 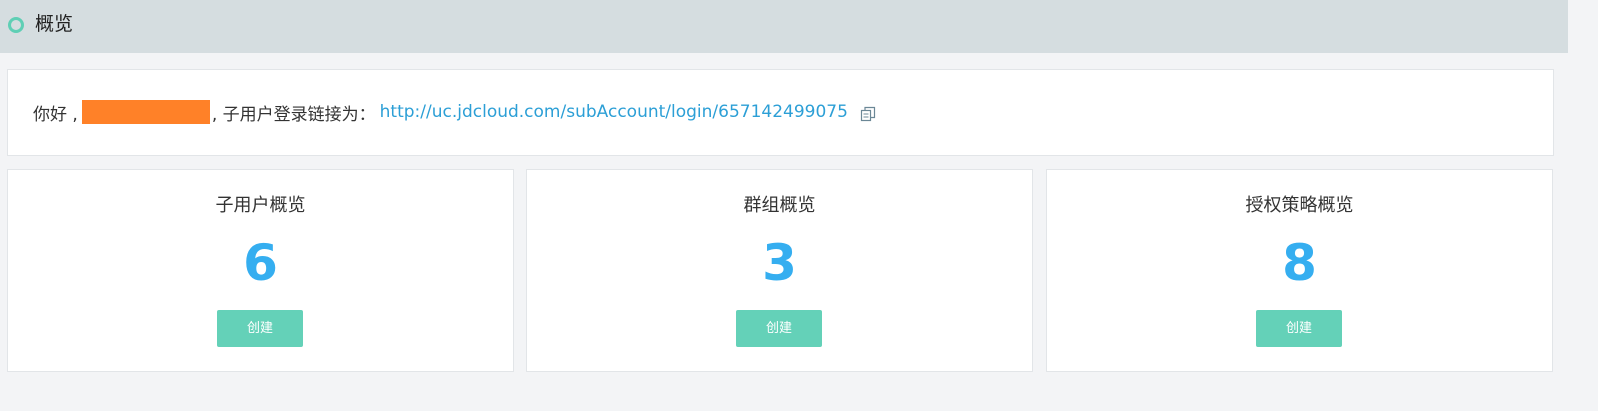 What do you see at coordinates (779, 328) in the screenshot?
I see `create-group-button: 创建` at bounding box center [779, 328].